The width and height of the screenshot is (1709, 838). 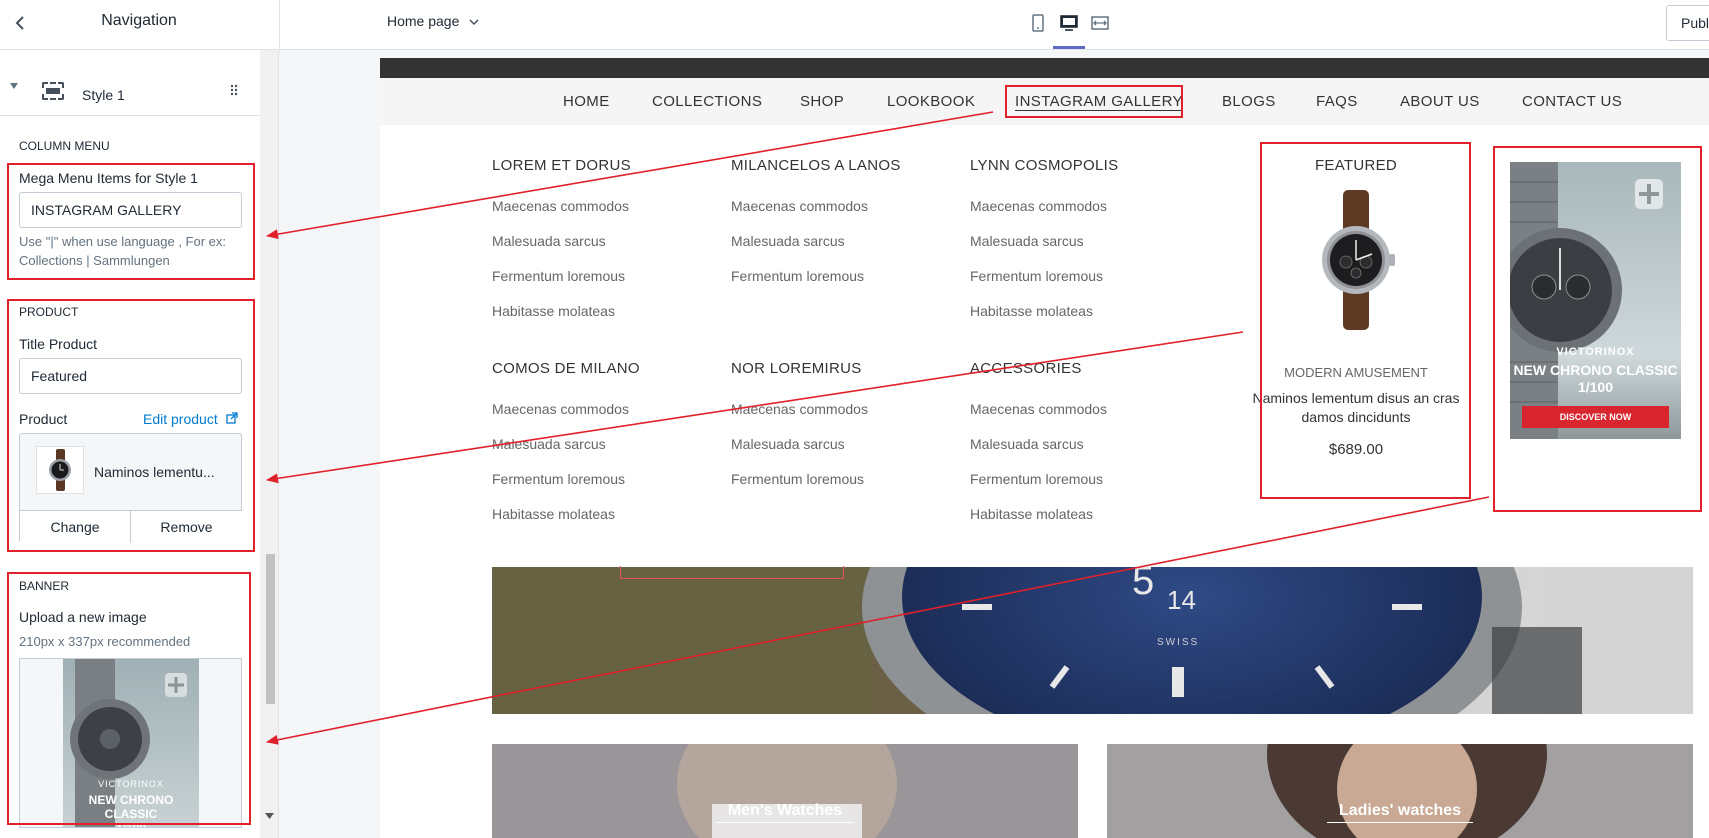 What do you see at coordinates (130, 210) in the screenshot?
I see `mega-menu-items-input: INSTAGRAM GALLERY` at bounding box center [130, 210].